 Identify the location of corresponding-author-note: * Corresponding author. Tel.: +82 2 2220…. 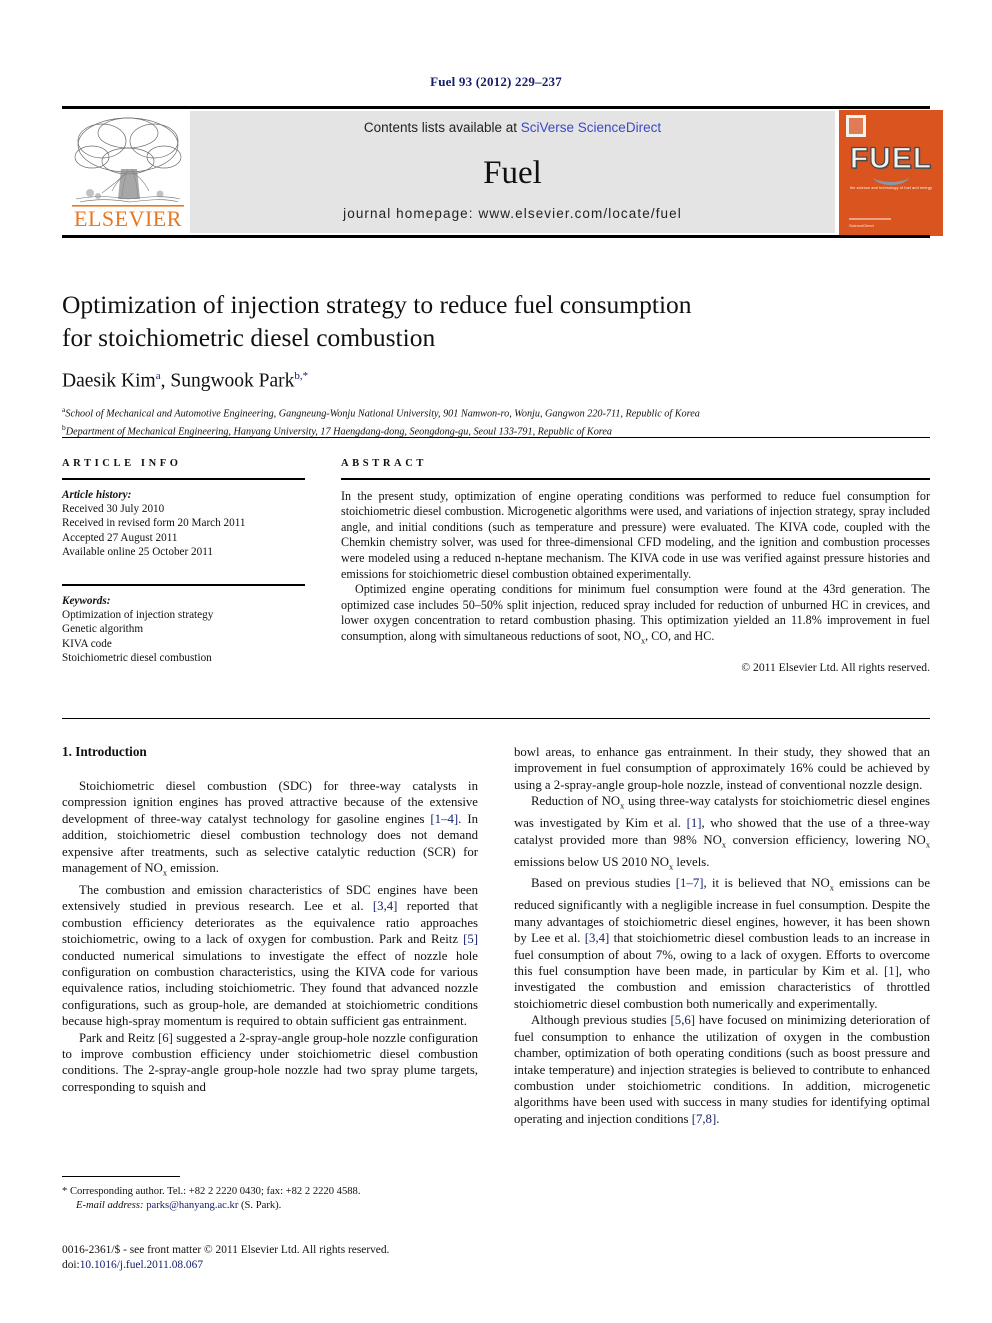
(211, 1191).